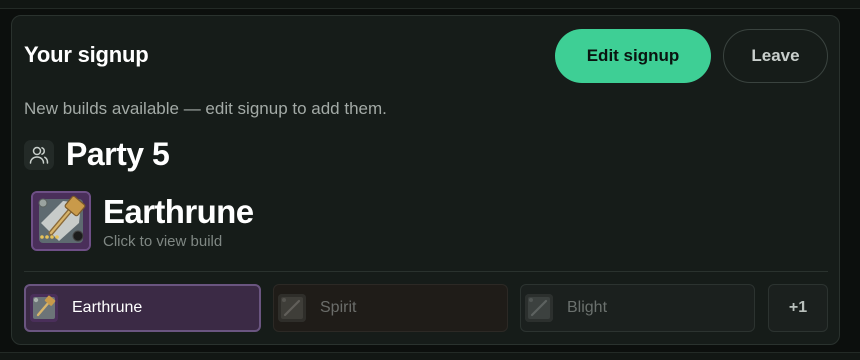 This screenshot has width=860, height=360. What do you see at coordinates (775, 56) in the screenshot?
I see `leave-button: Leave` at bounding box center [775, 56].